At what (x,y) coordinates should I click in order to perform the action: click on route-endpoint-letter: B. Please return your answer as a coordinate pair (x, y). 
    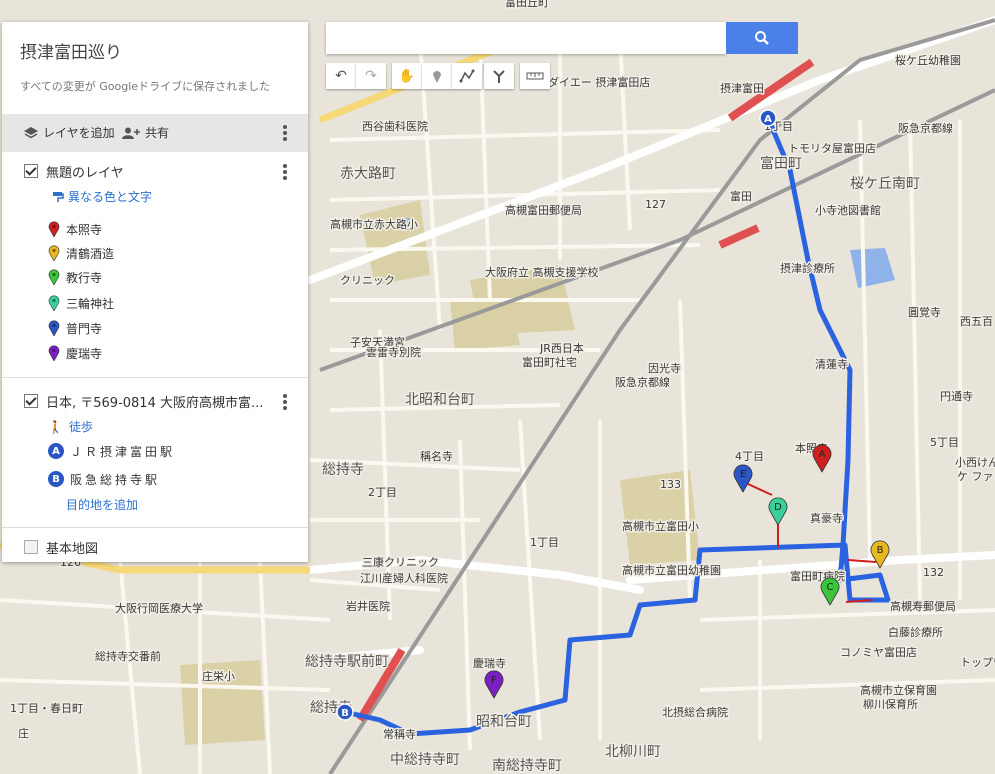
    Looking at the image, I should click on (345, 713).